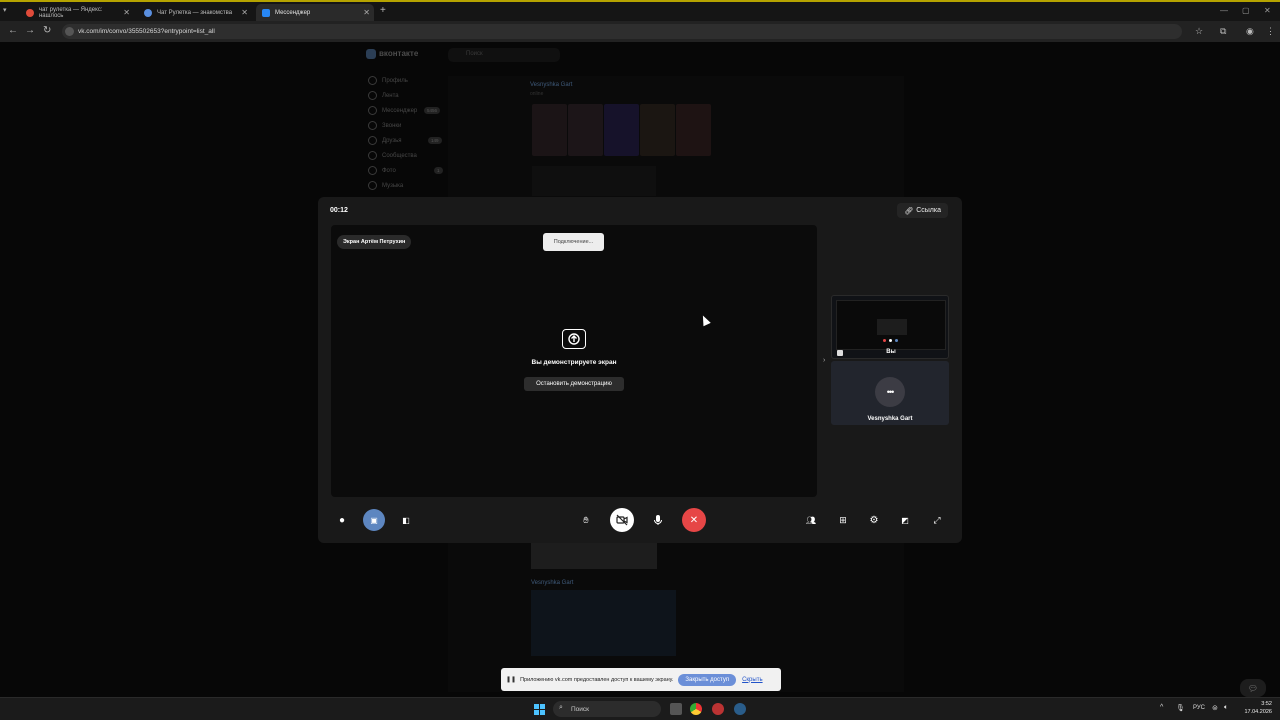  What do you see at coordinates (811, 520) in the screenshot?
I see `participants-button: 👥︎` at bounding box center [811, 520].